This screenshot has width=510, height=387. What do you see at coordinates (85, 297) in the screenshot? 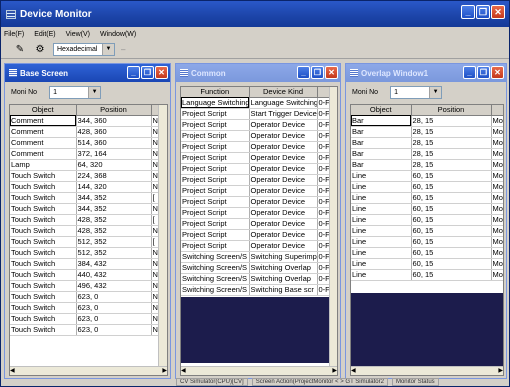
I see `table-row: Touch Switch 623, 0N` at bounding box center [85, 297].